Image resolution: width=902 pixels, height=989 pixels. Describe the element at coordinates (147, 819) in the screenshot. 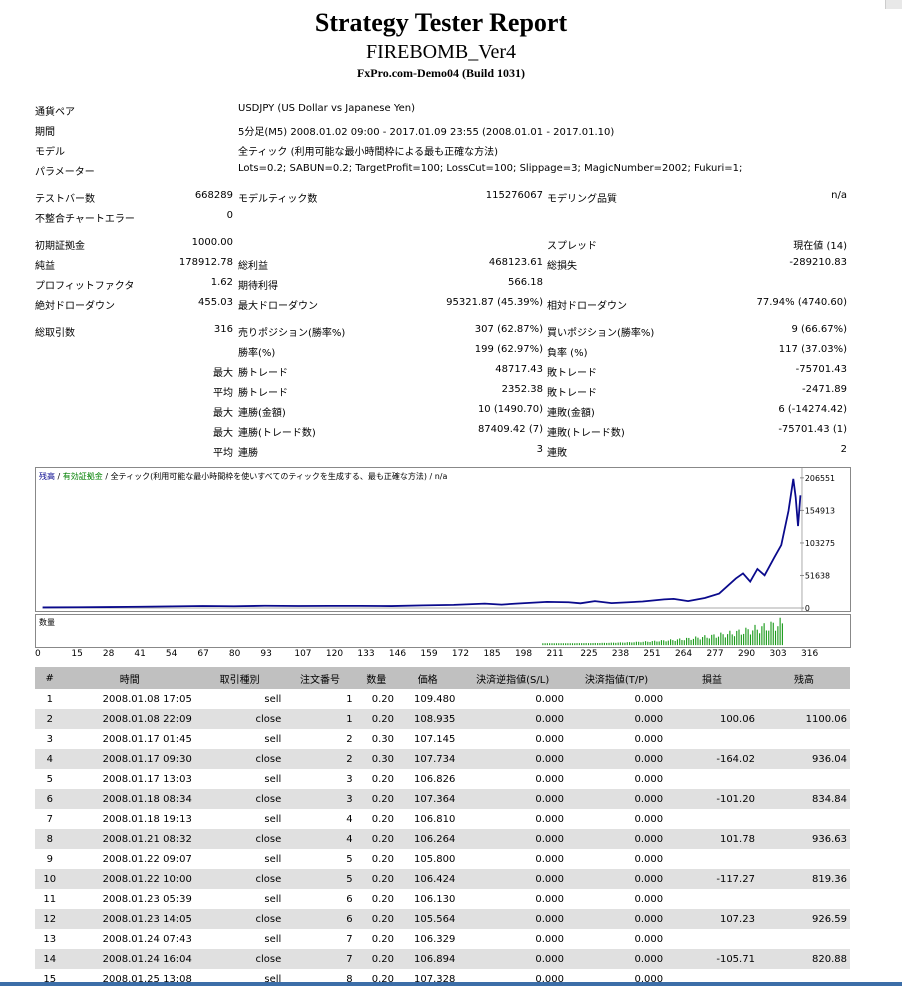

I see `table-cell: 2008.01.18 19:13` at that location.